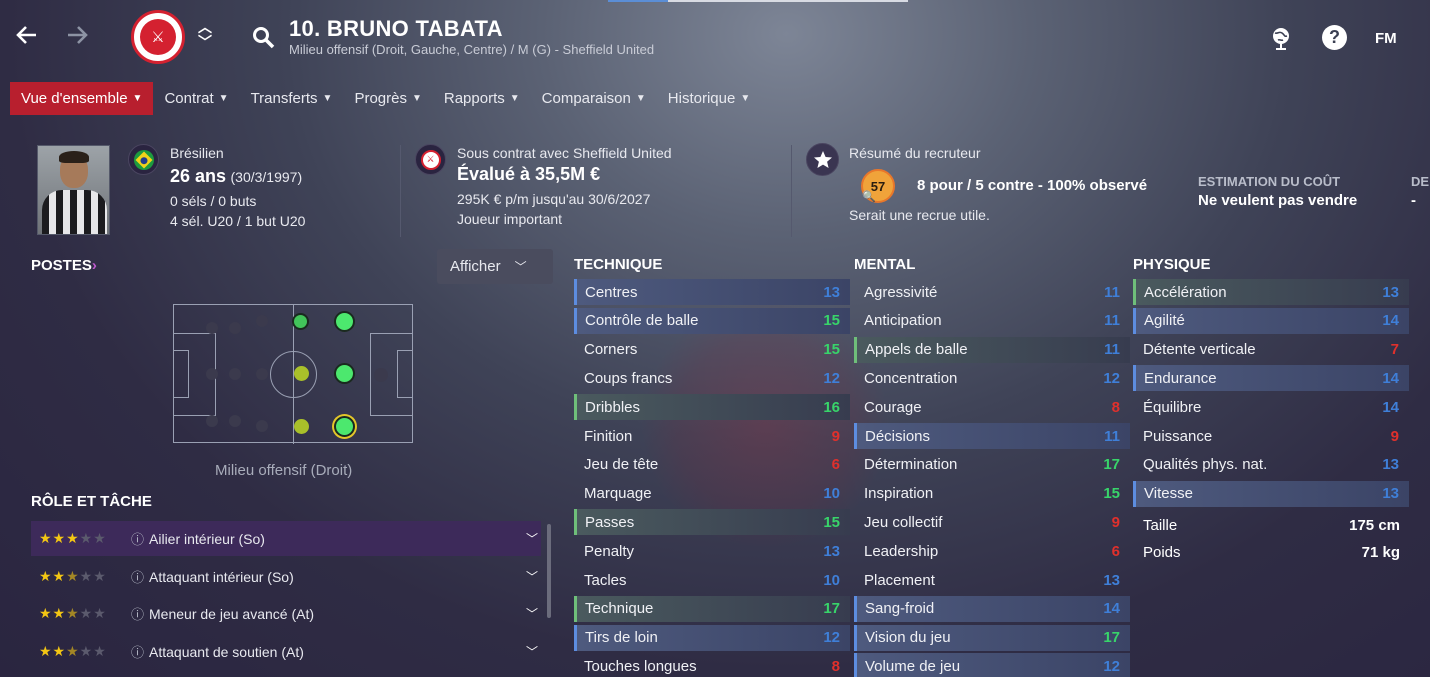 This screenshot has height=677, width=1430. What do you see at coordinates (300, 321) in the screenshot?
I see `position-dot-good` at bounding box center [300, 321].